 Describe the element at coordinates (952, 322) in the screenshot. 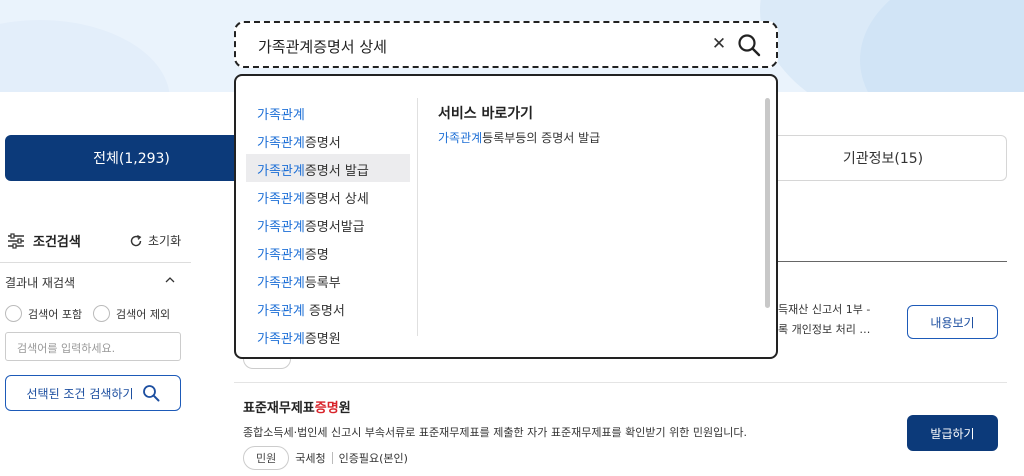

I see `view-details-button: 내용보기` at that location.